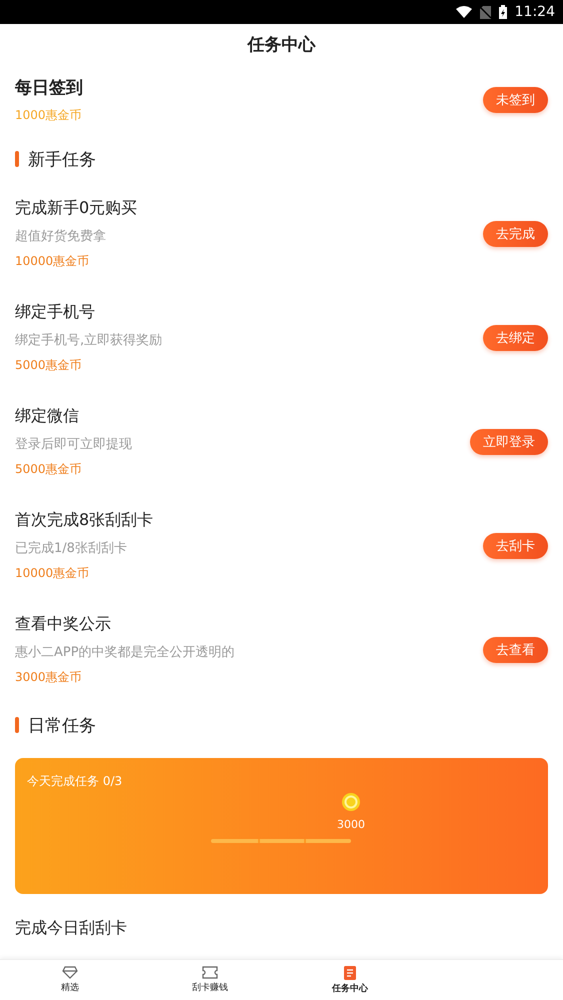 The height and width of the screenshot is (1000, 563). Describe the element at coordinates (502, 12) in the screenshot. I see `battery-icon` at that location.